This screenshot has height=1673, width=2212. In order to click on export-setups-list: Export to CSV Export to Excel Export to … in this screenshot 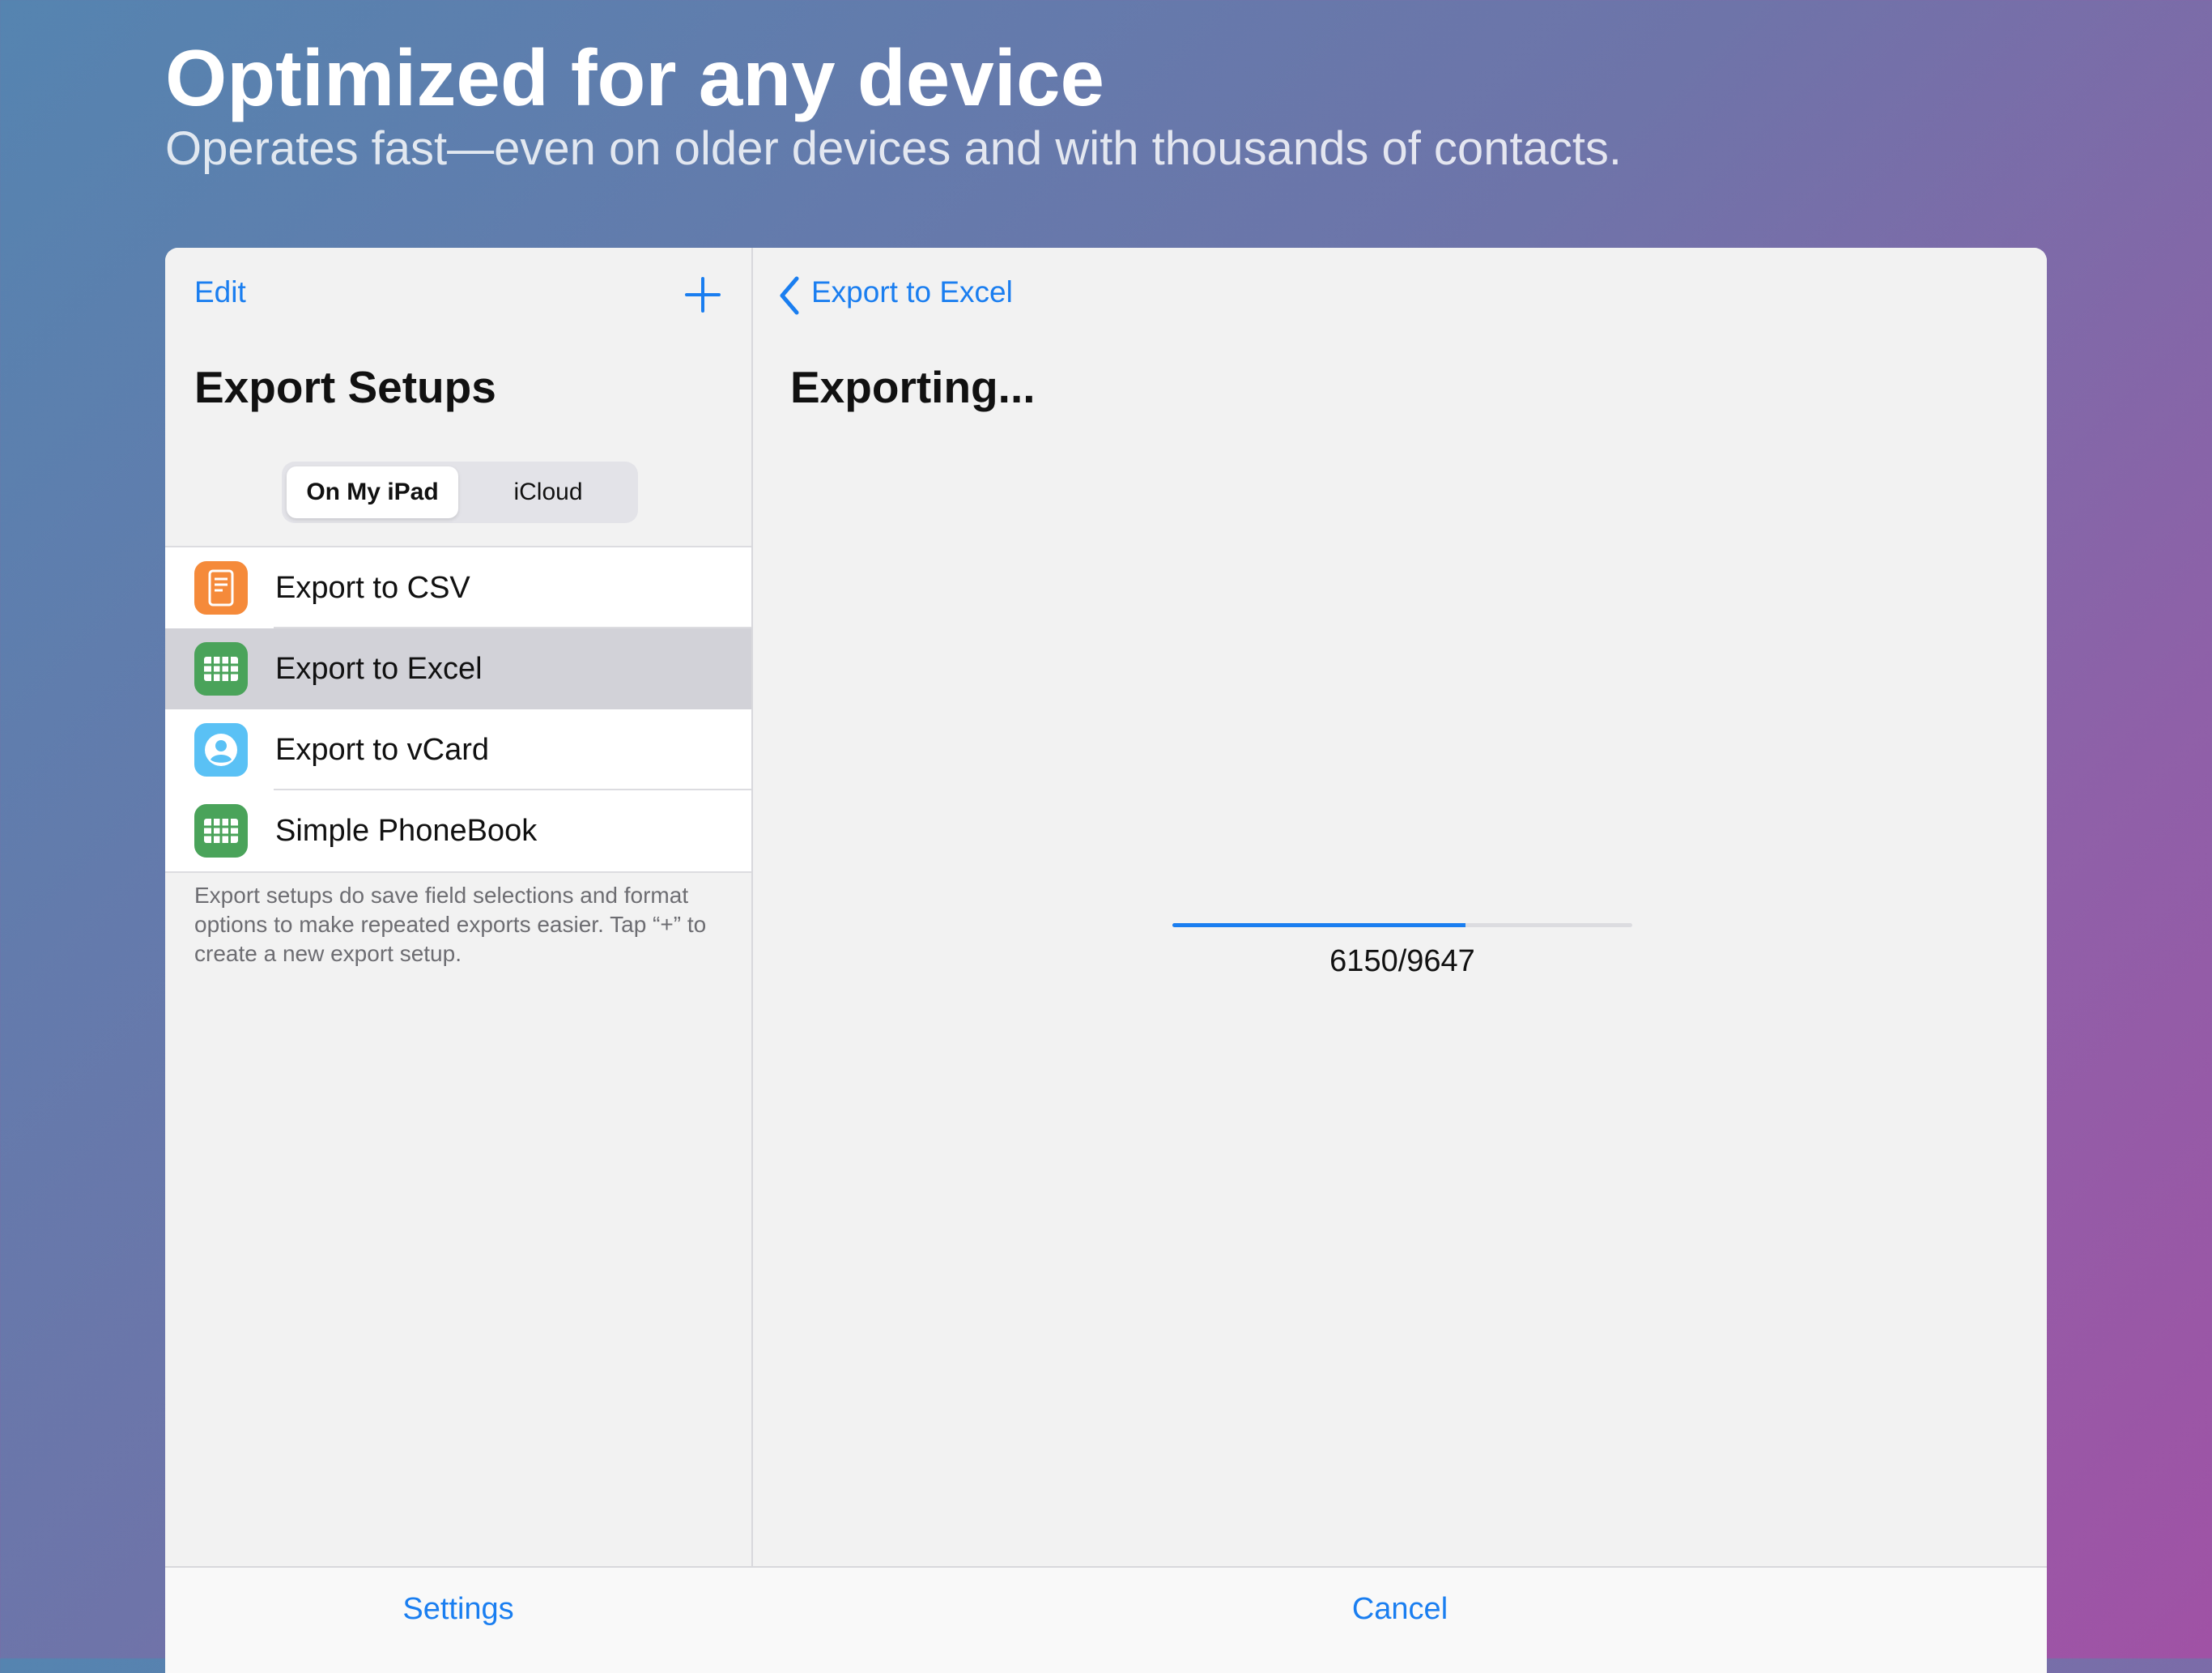, I will do `click(458, 710)`.